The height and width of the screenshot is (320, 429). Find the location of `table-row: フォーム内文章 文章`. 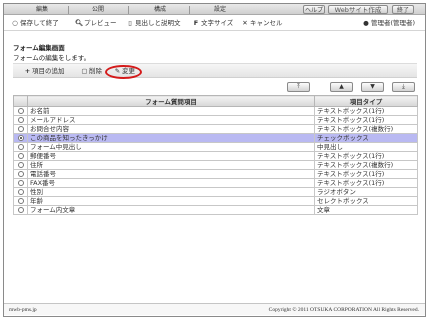

table-row: フォーム内文章 文章 is located at coordinates (215, 210).